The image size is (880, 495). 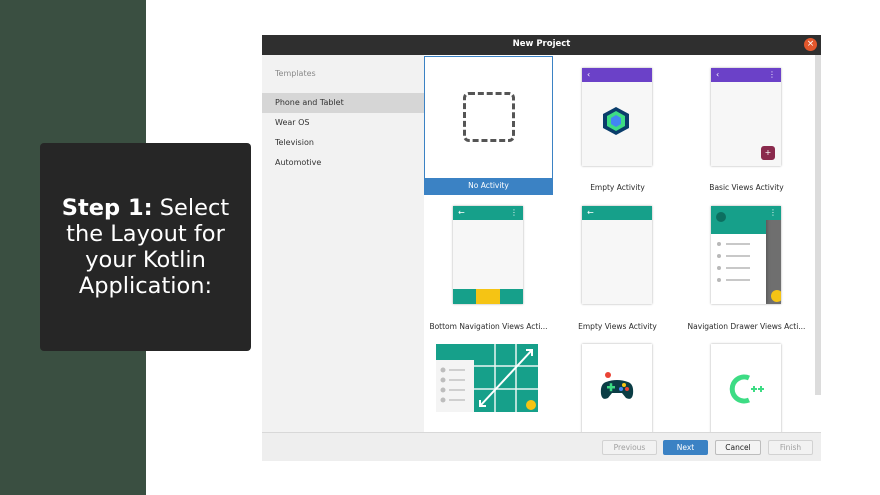 I want to click on phone-preview: ⋮, so click(x=746, y=255).